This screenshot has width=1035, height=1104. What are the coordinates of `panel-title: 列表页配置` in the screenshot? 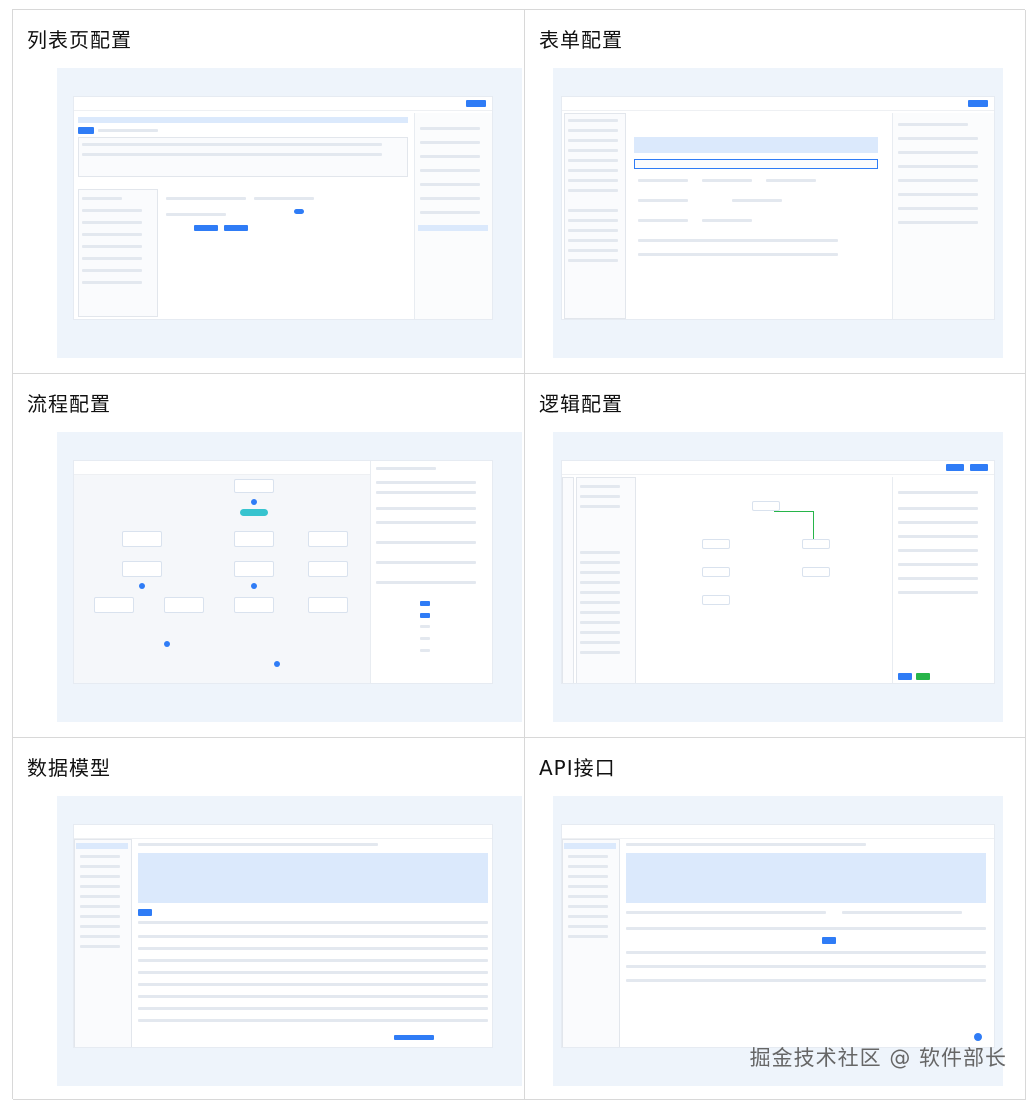 It's located at (79, 40).